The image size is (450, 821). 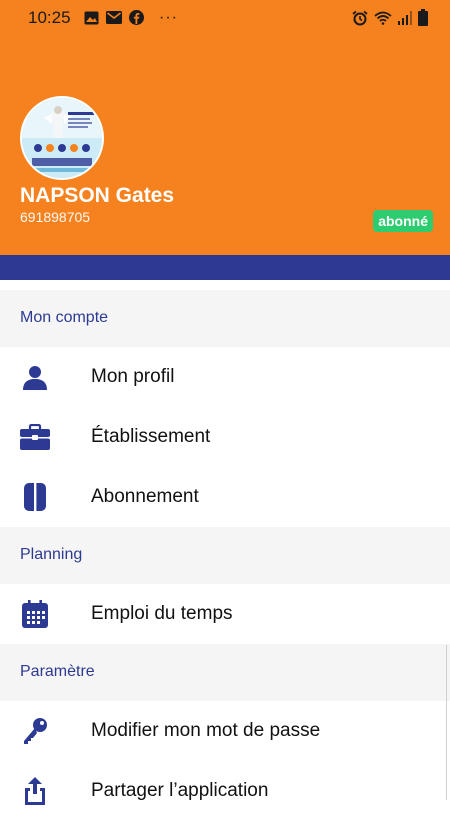 What do you see at coordinates (225, 318) in the screenshot?
I see `section-mon-compte: Mon compte` at bounding box center [225, 318].